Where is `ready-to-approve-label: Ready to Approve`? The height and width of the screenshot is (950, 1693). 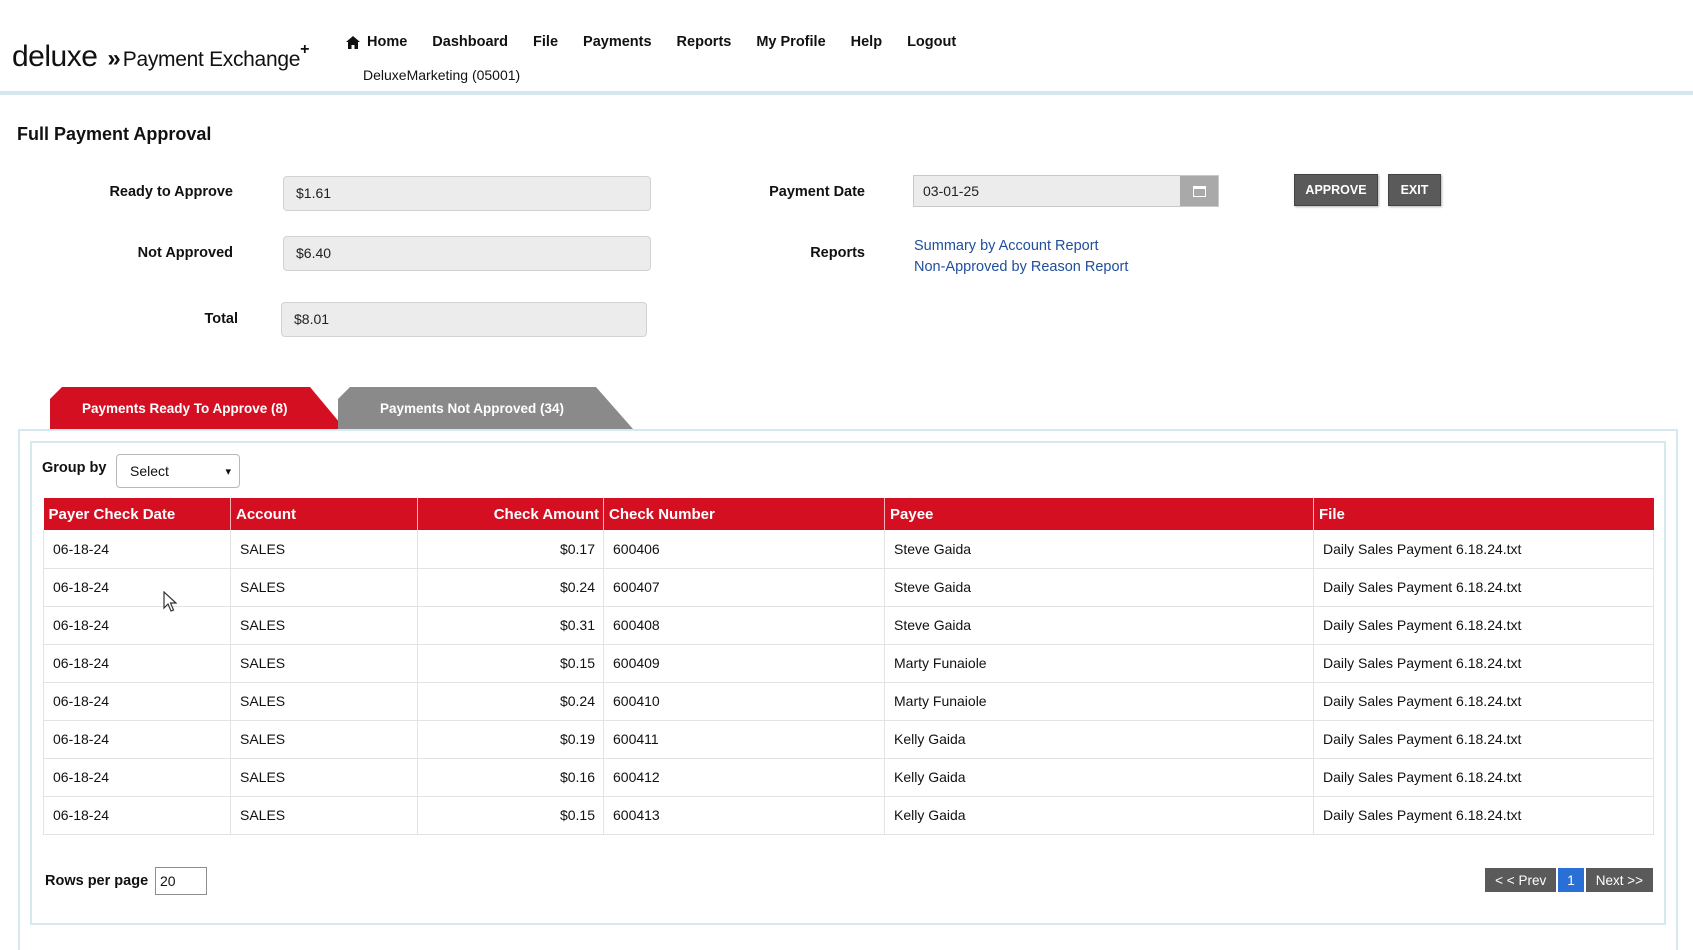
ready-to-approve-label: Ready to Approve is located at coordinates (171, 192).